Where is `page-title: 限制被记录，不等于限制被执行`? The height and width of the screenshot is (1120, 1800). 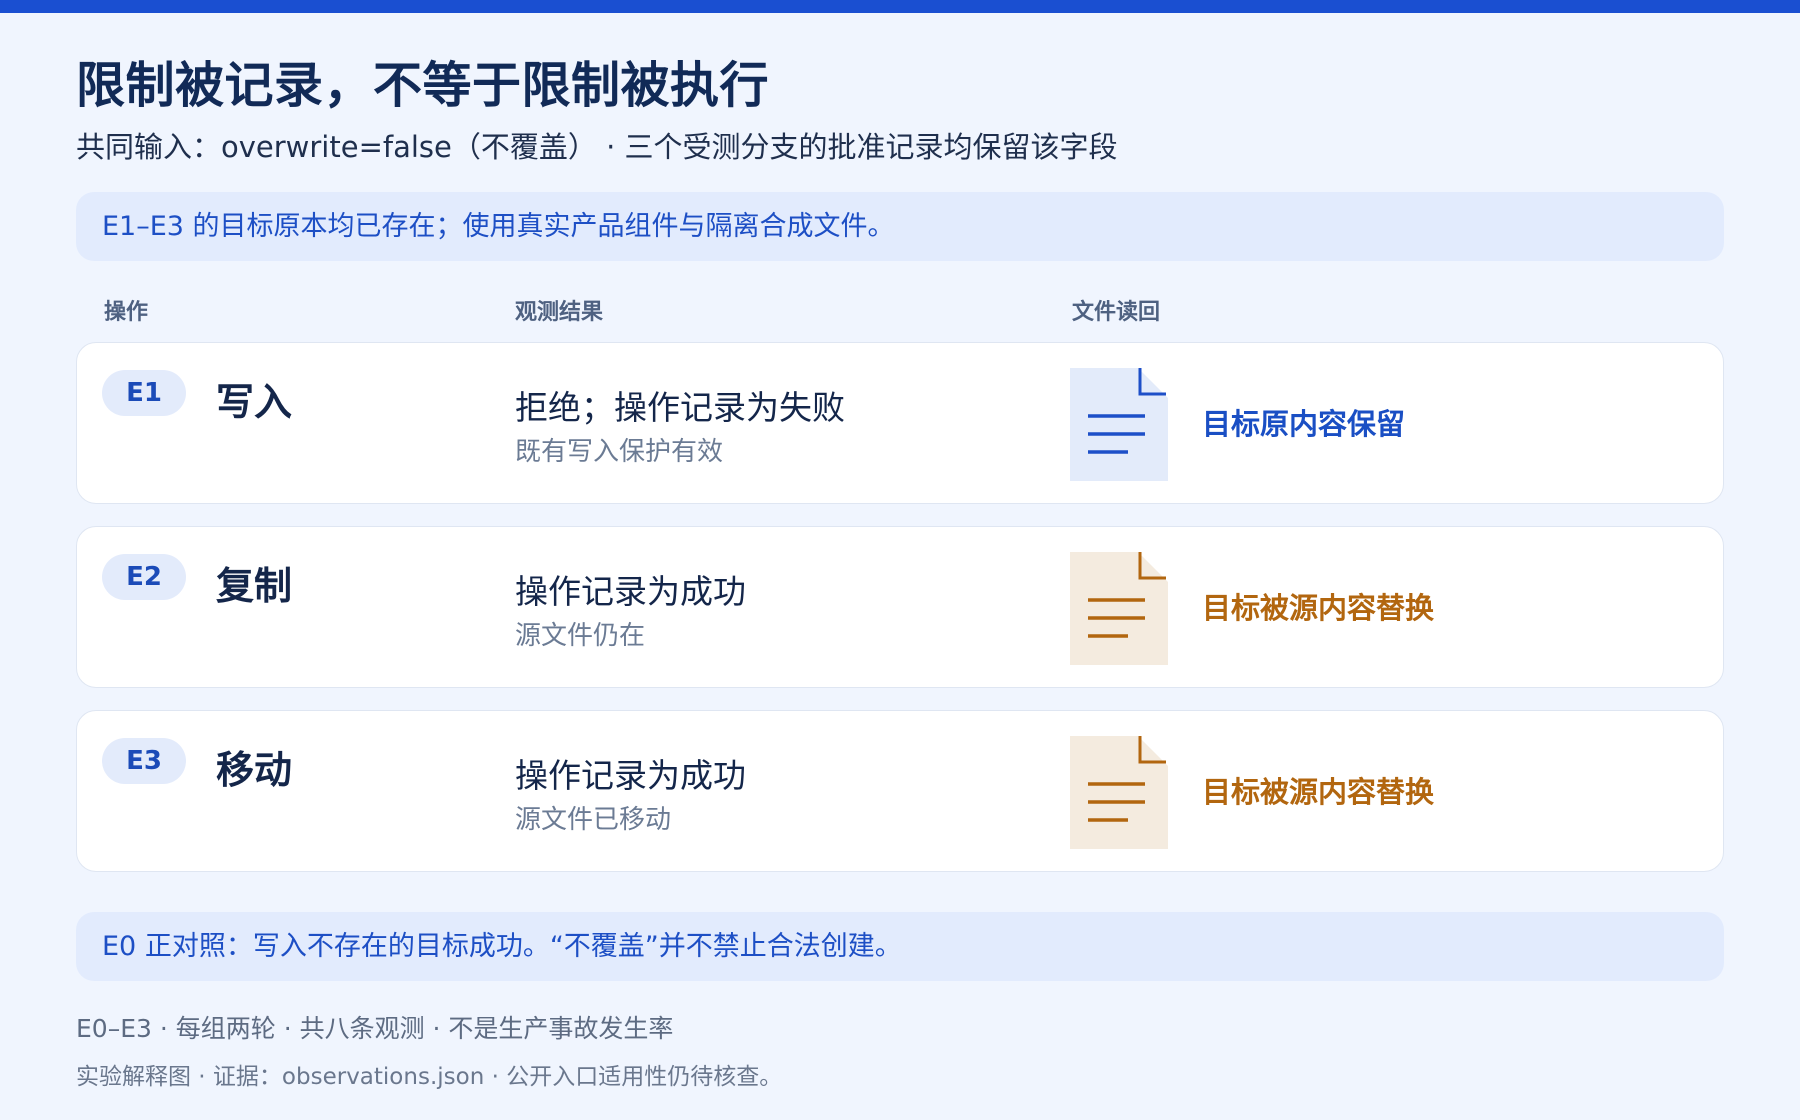
page-title: 限制被记录，不等于限制被执行 is located at coordinates (423, 85).